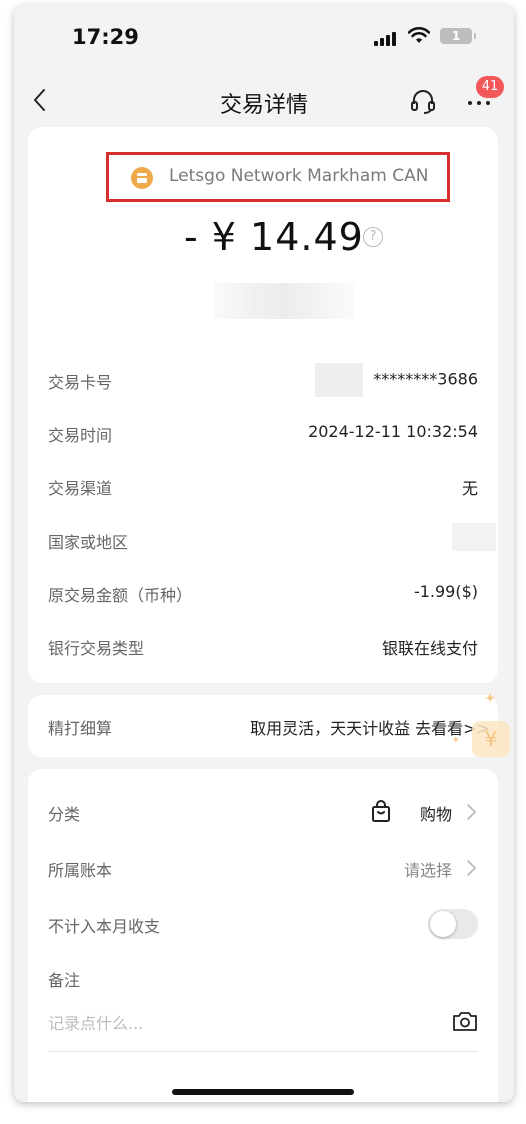 This screenshot has height=1124, width=526. What do you see at coordinates (445, 591) in the screenshot?
I see `detail-value: -1.99($)` at bounding box center [445, 591].